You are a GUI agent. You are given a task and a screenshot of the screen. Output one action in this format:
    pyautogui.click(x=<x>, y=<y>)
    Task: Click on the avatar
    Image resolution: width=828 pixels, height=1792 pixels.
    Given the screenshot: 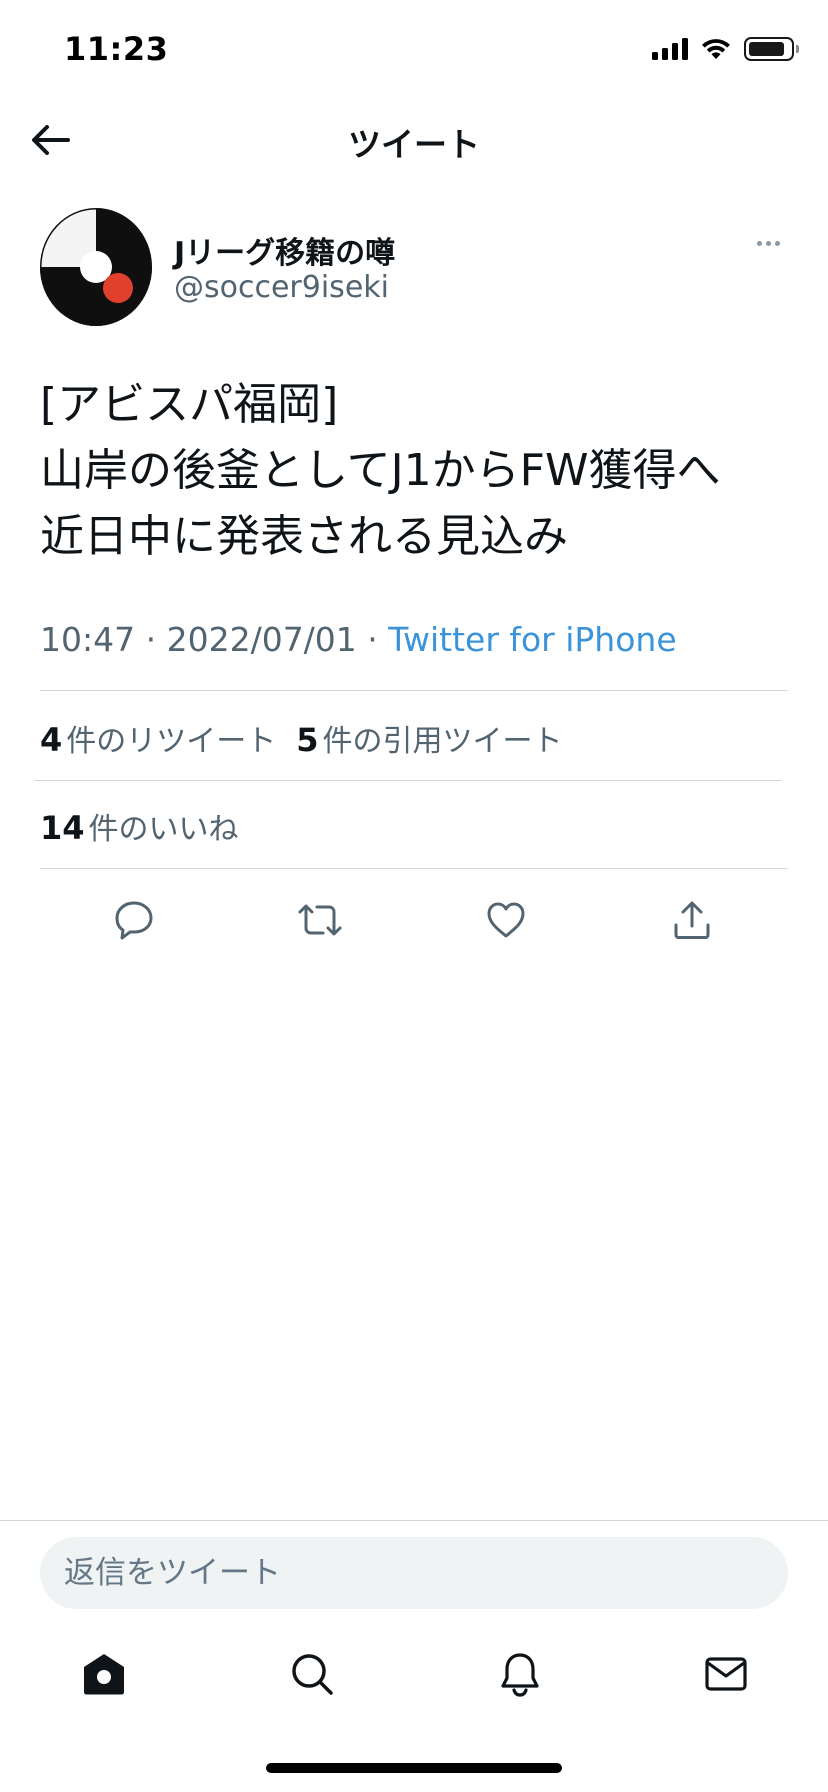 What is the action you would take?
    pyautogui.click(x=96, y=267)
    